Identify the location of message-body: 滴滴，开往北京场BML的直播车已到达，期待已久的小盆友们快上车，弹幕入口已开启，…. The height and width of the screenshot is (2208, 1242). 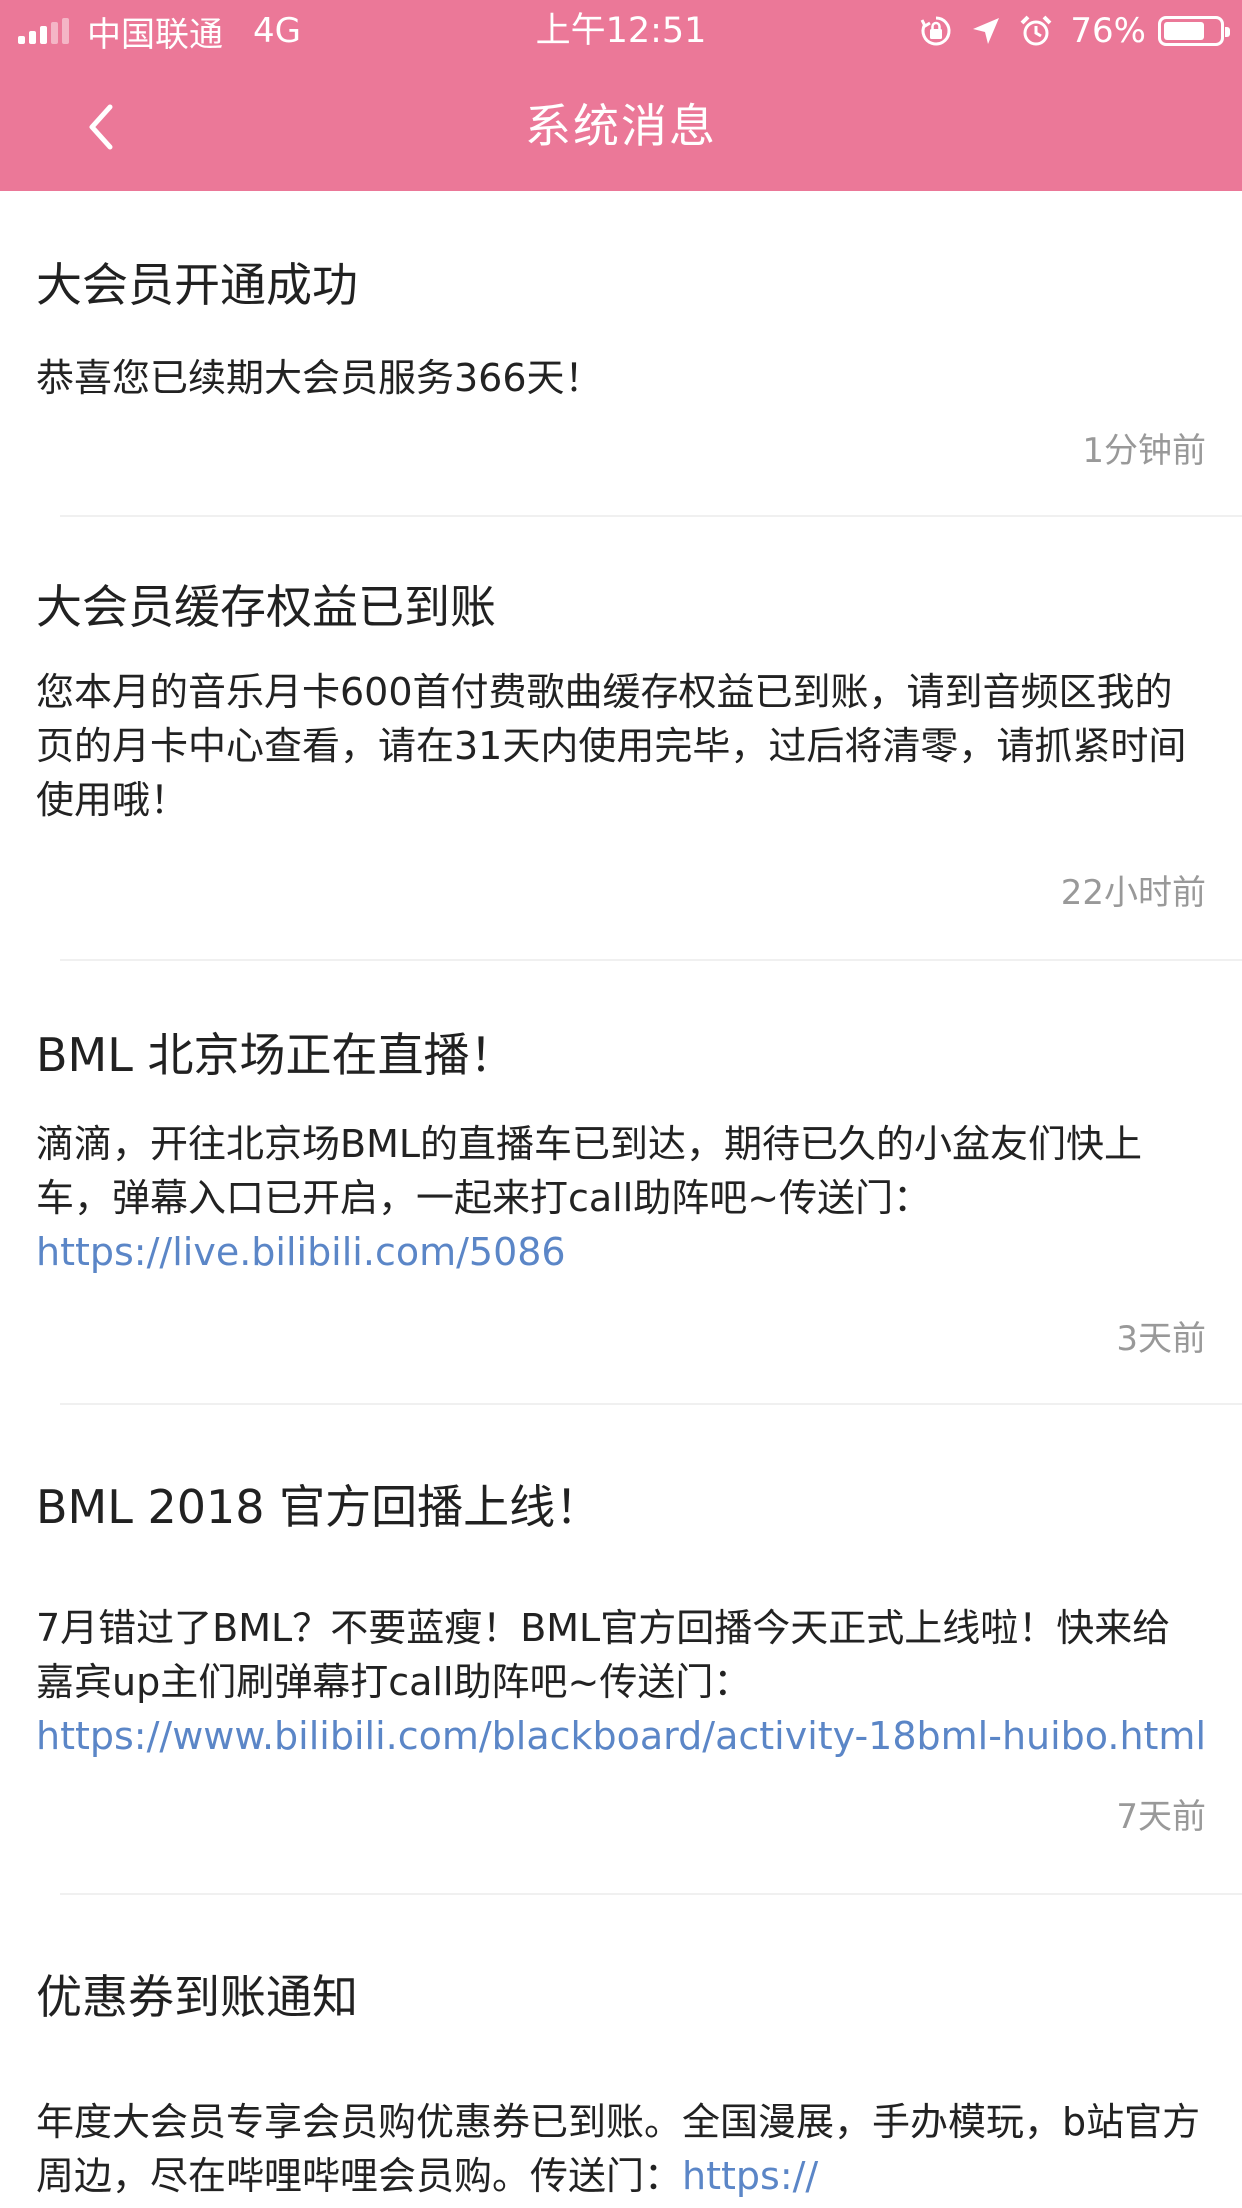
(621, 1198).